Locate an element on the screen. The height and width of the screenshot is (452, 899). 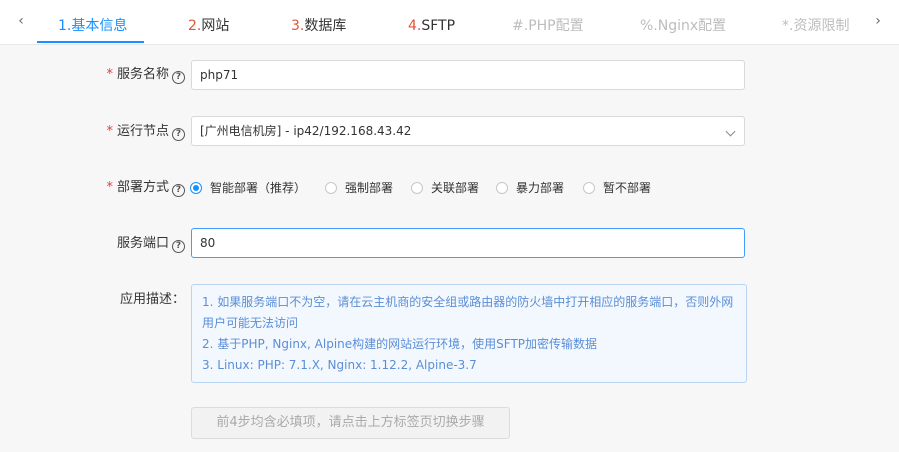
service-name-input: php71 is located at coordinates (468, 75).